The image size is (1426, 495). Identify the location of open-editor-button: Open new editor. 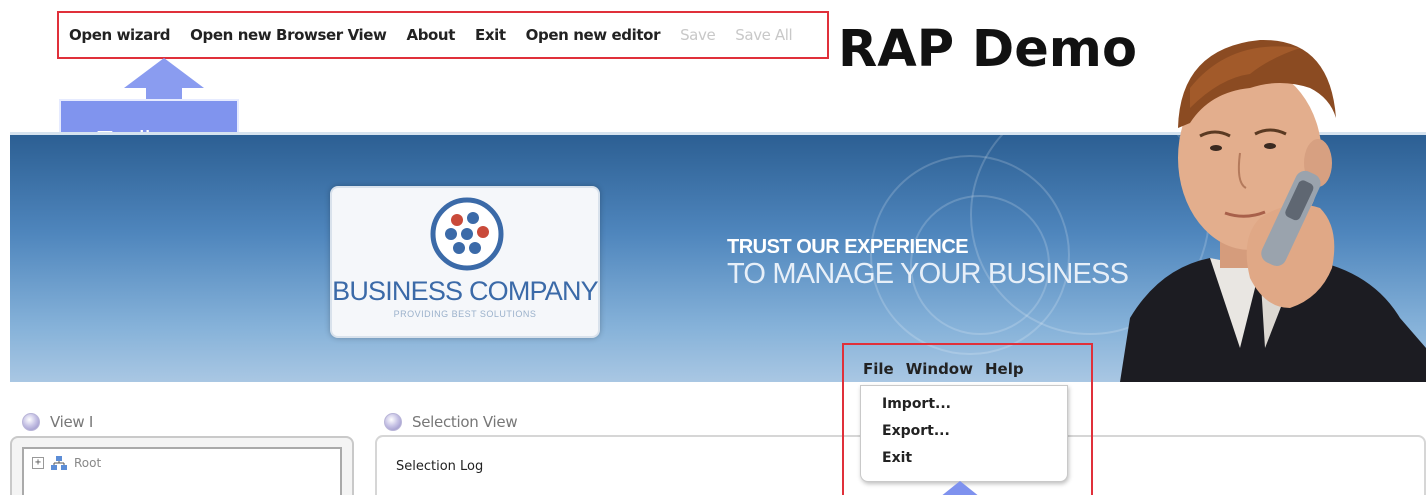
(593, 35).